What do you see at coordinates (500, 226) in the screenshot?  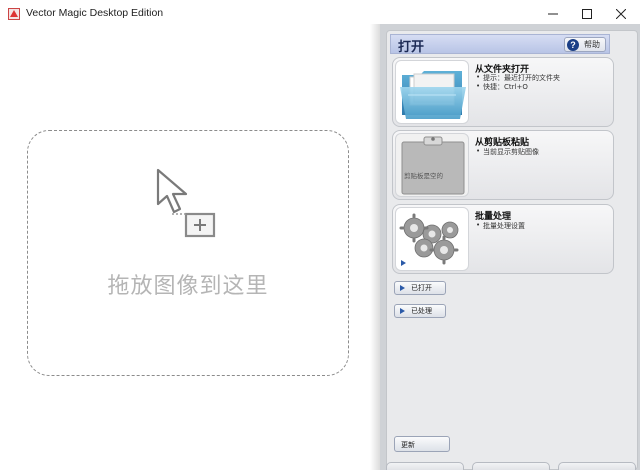 I see `batch-hint-line: 批量处理设置` at bounding box center [500, 226].